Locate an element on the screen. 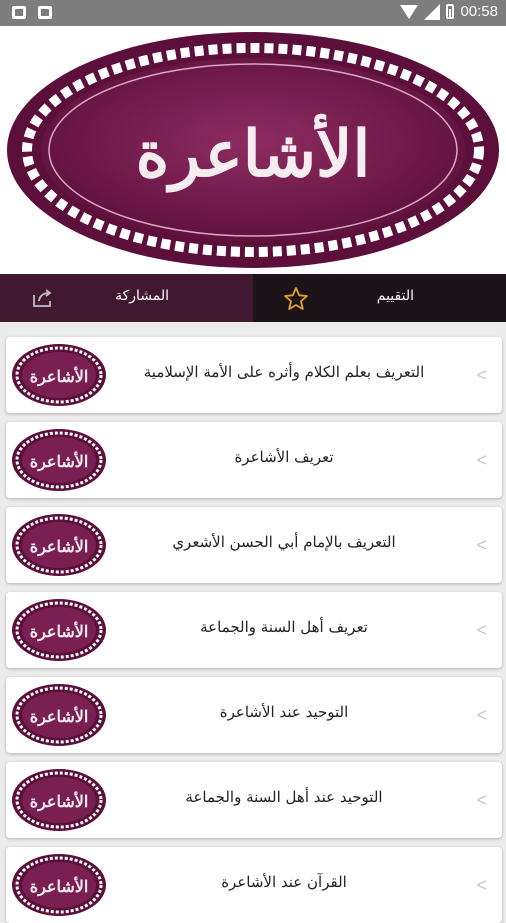 Image resolution: width=506 pixels, height=923 pixels. star-icon is located at coordinates (296, 298).